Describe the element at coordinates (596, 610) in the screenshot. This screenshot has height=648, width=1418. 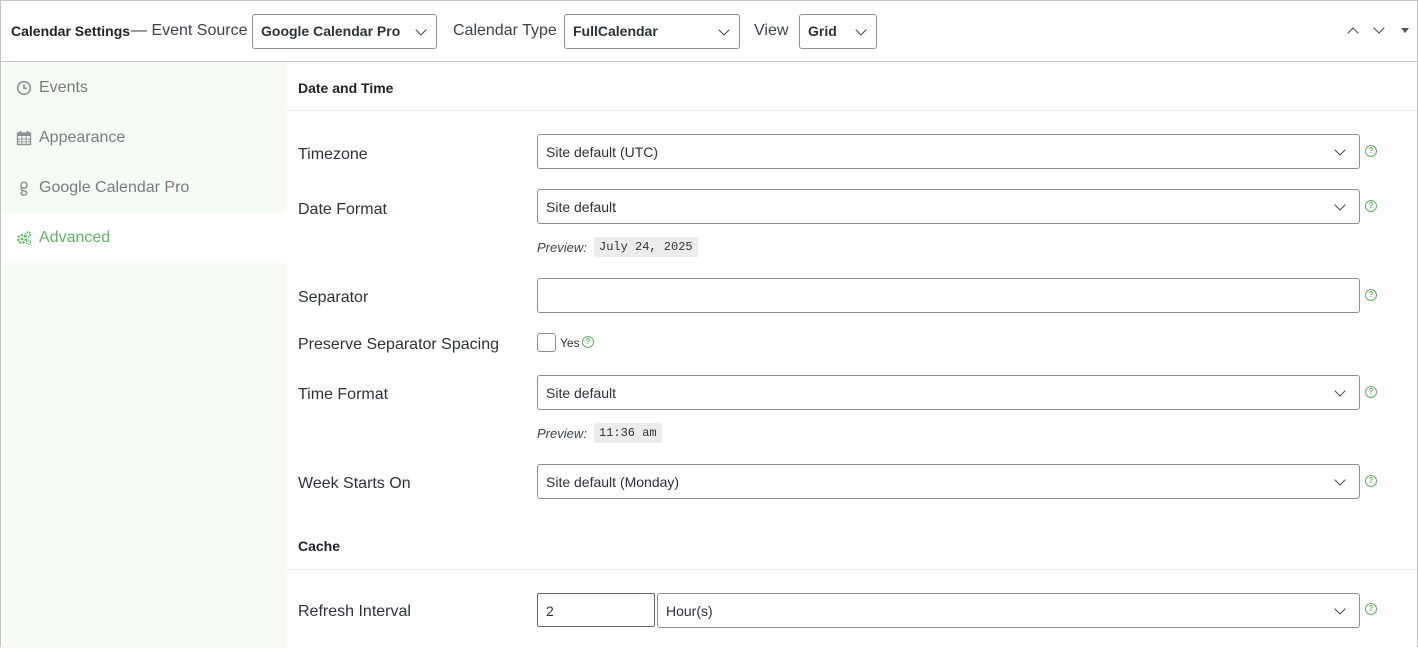
I see `refresh-interval-input: 2` at that location.